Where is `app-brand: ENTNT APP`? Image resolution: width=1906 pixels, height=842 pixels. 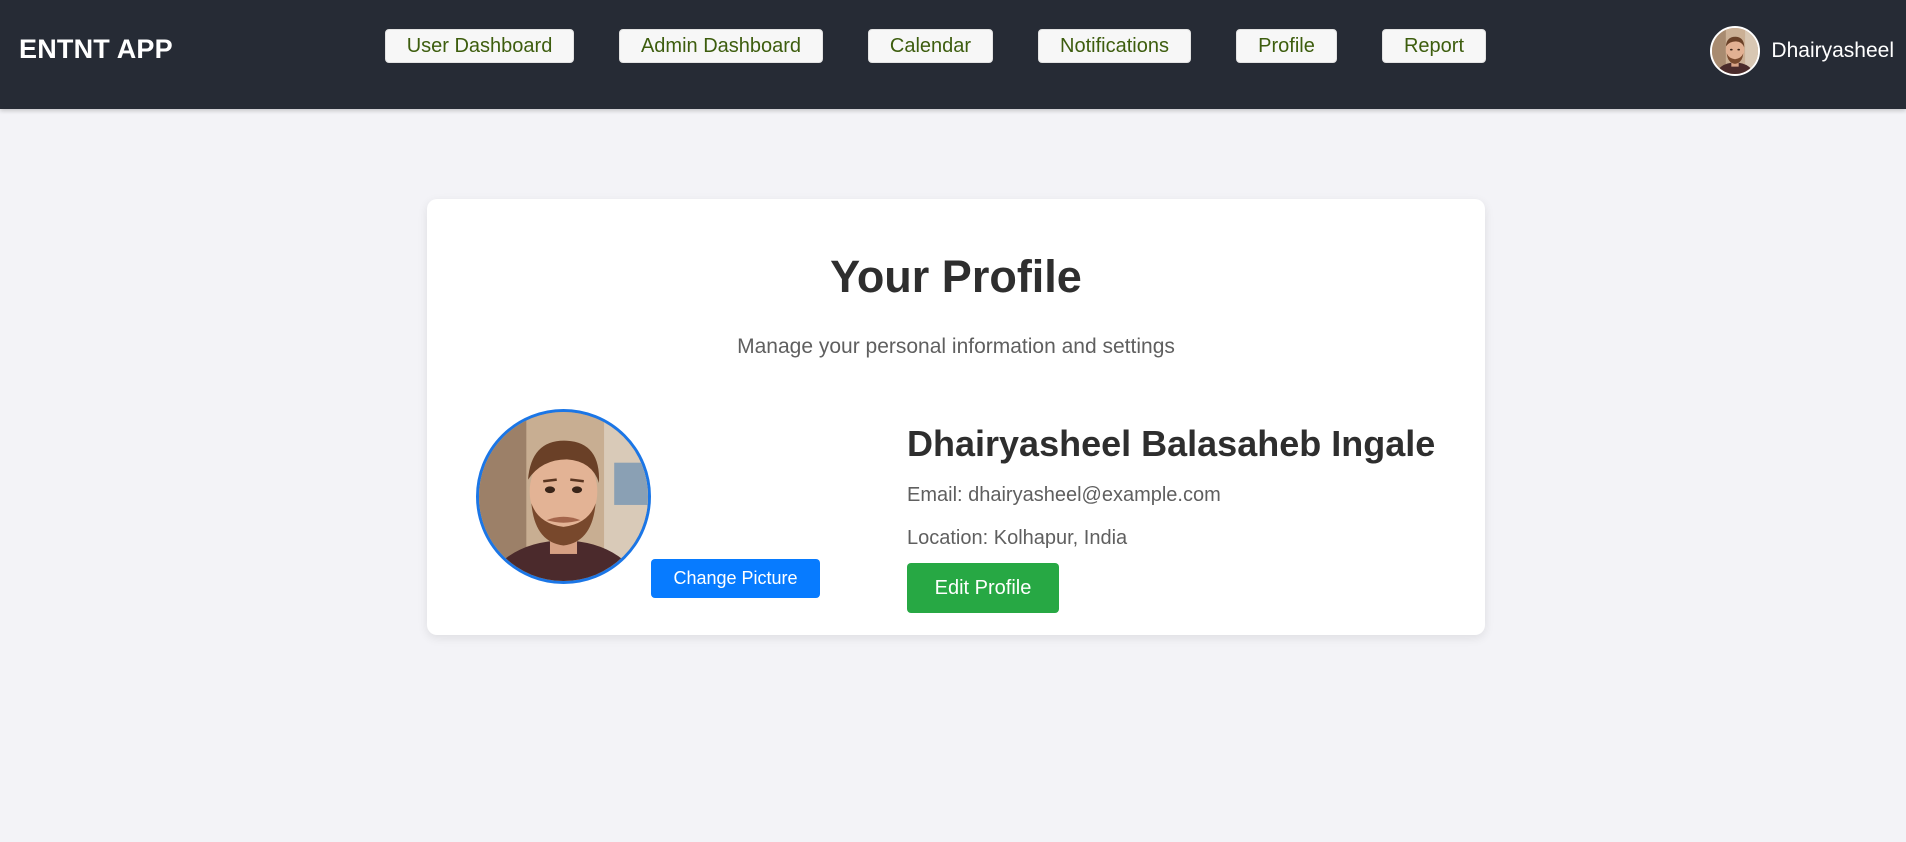 app-brand: ENTNT APP is located at coordinates (96, 49).